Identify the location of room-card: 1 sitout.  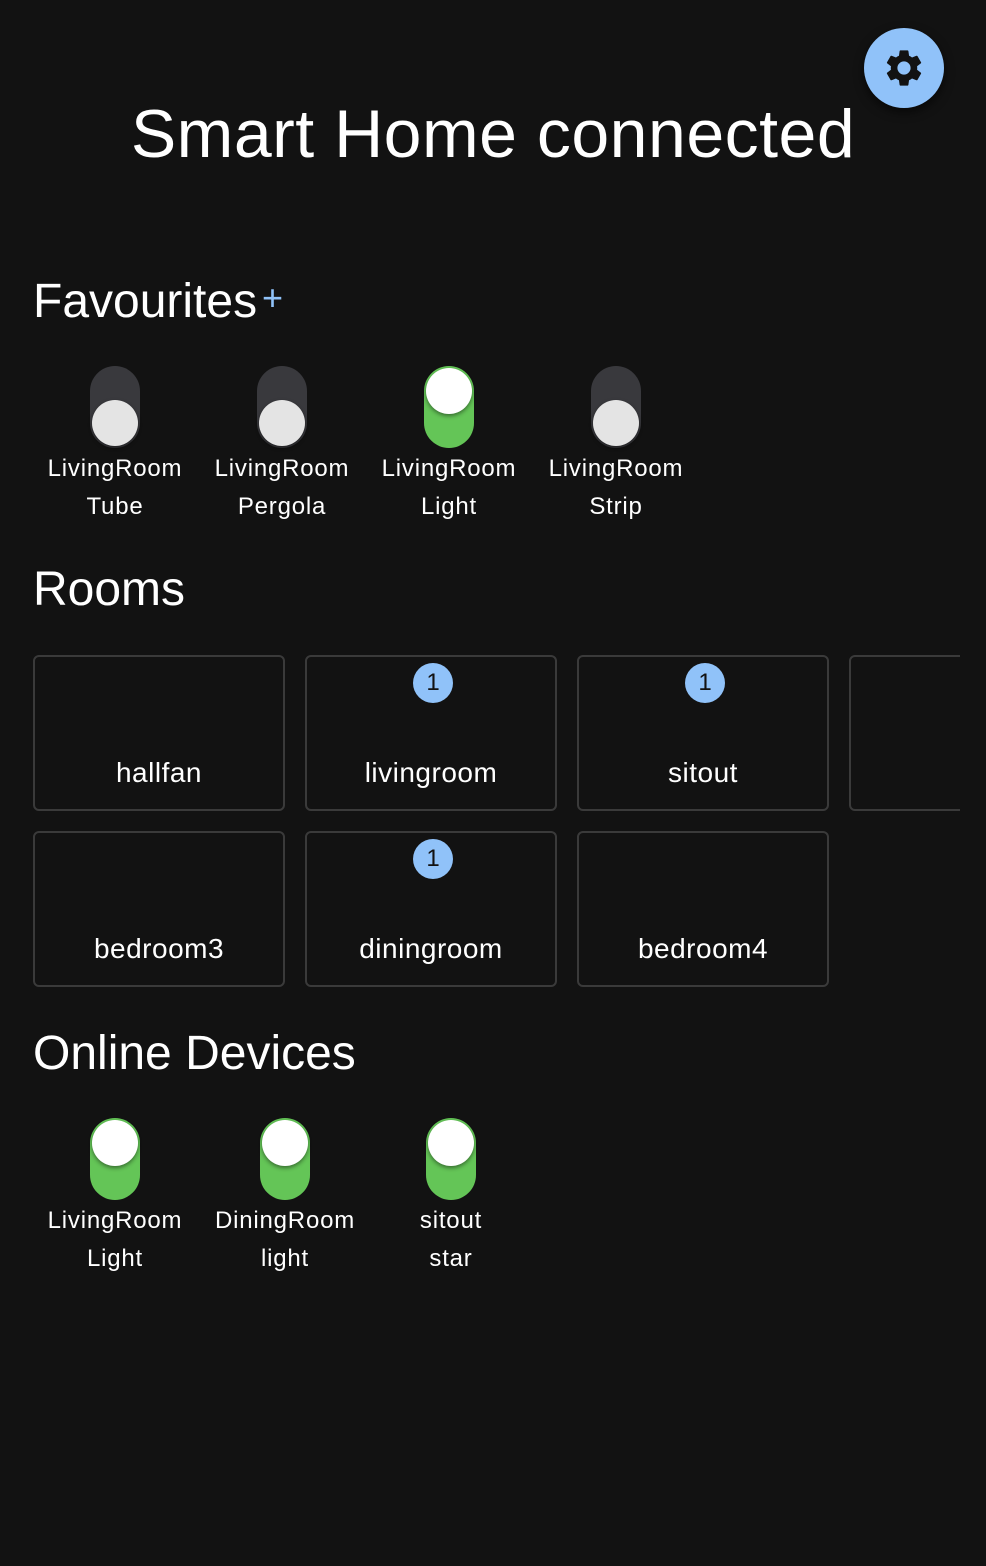
(703, 733).